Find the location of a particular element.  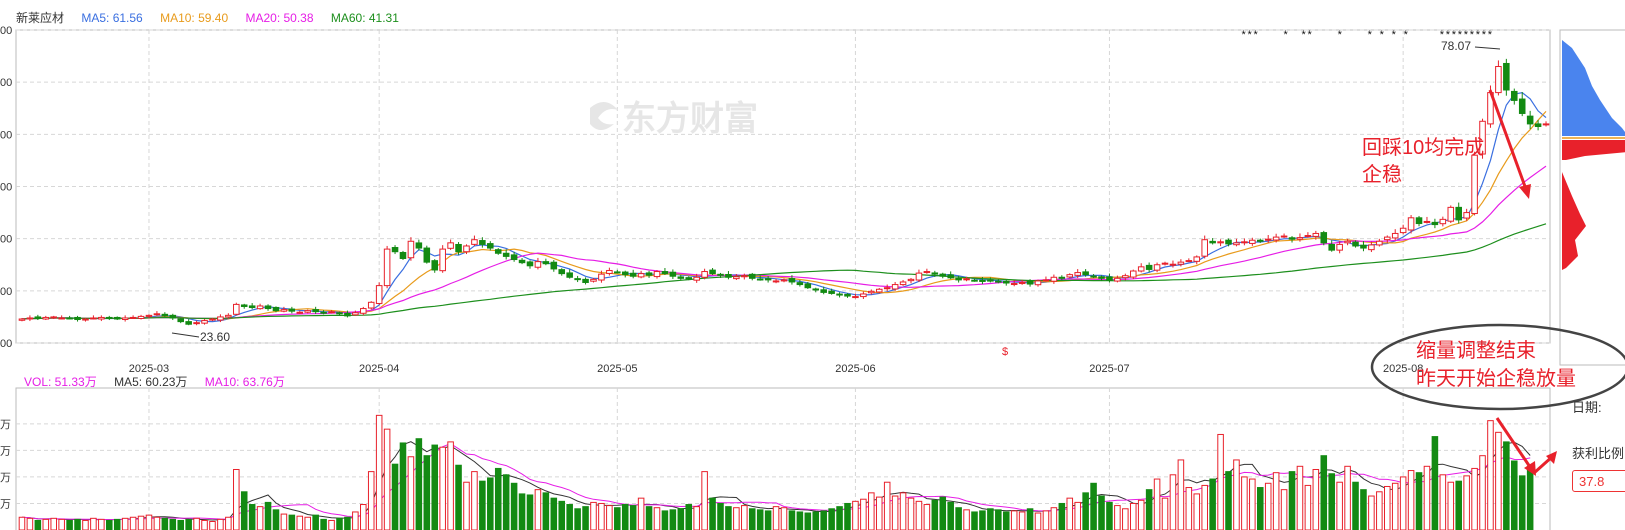

note-pullback-arrowhead is located at coordinates (1525, 191).